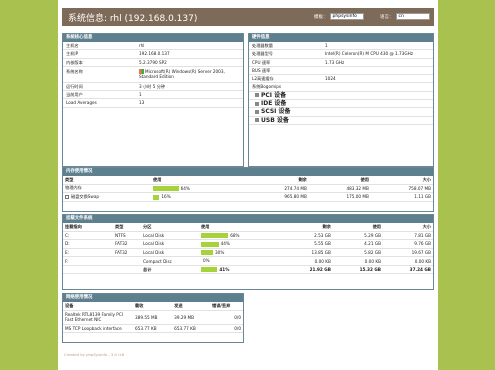 This screenshot has width=495, height=370. Describe the element at coordinates (98, 306) in the screenshot. I see `column-header: 设备` at that location.